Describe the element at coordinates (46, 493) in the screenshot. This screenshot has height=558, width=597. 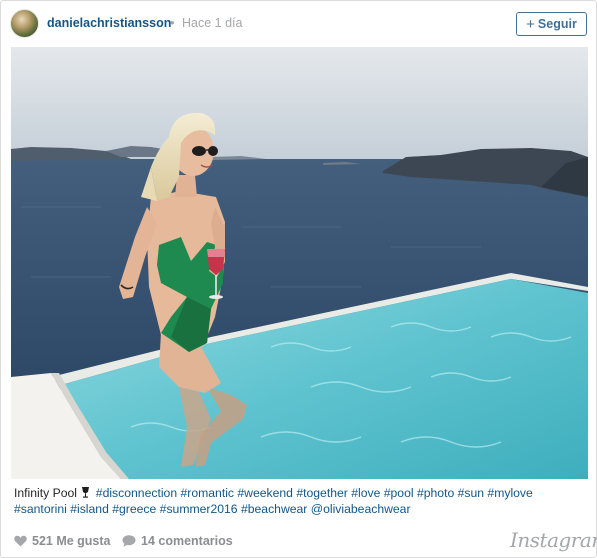
I see `caption-title: Infinity Pool` at that location.